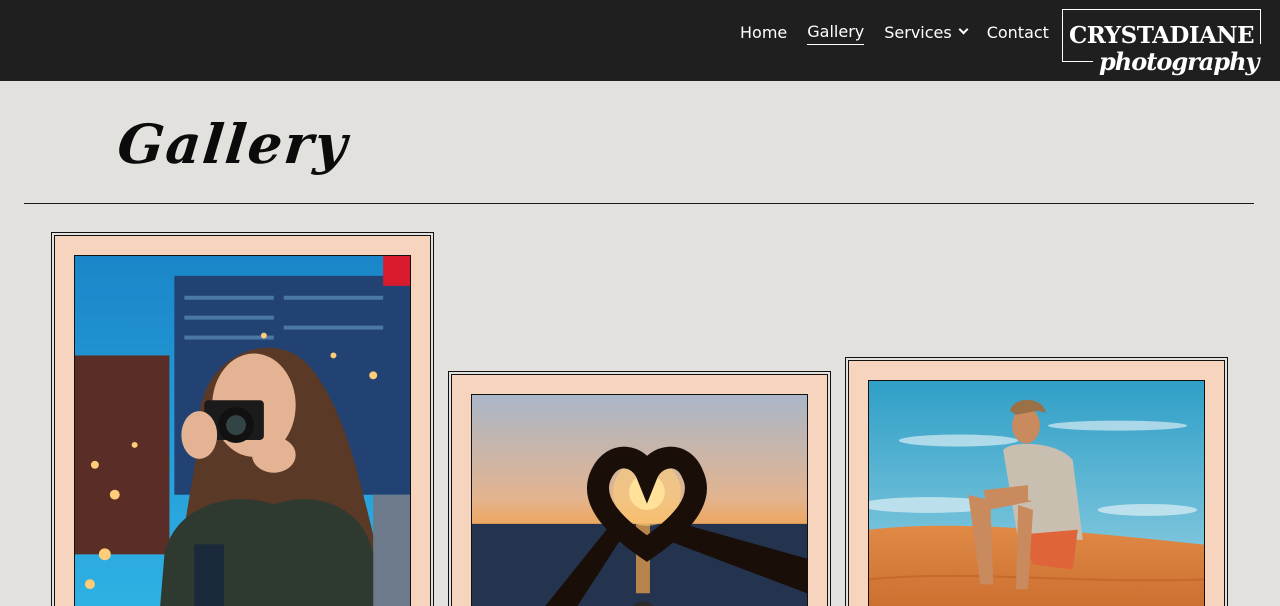 The height and width of the screenshot is (606, 1280). What do you see at coordinates (1179, 62) in the screenshot?
I see `logo-script: photography` at bounding box center [1179, 62].